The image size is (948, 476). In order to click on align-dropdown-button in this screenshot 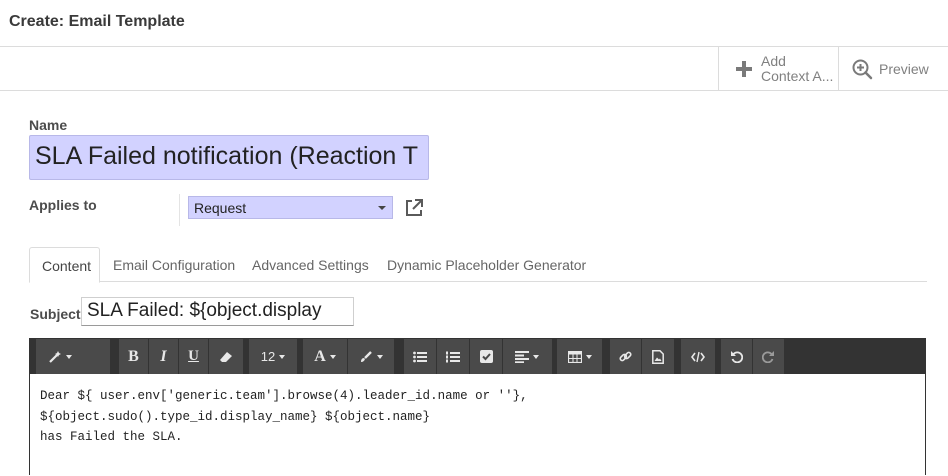, I will do `click(527, 356)`.